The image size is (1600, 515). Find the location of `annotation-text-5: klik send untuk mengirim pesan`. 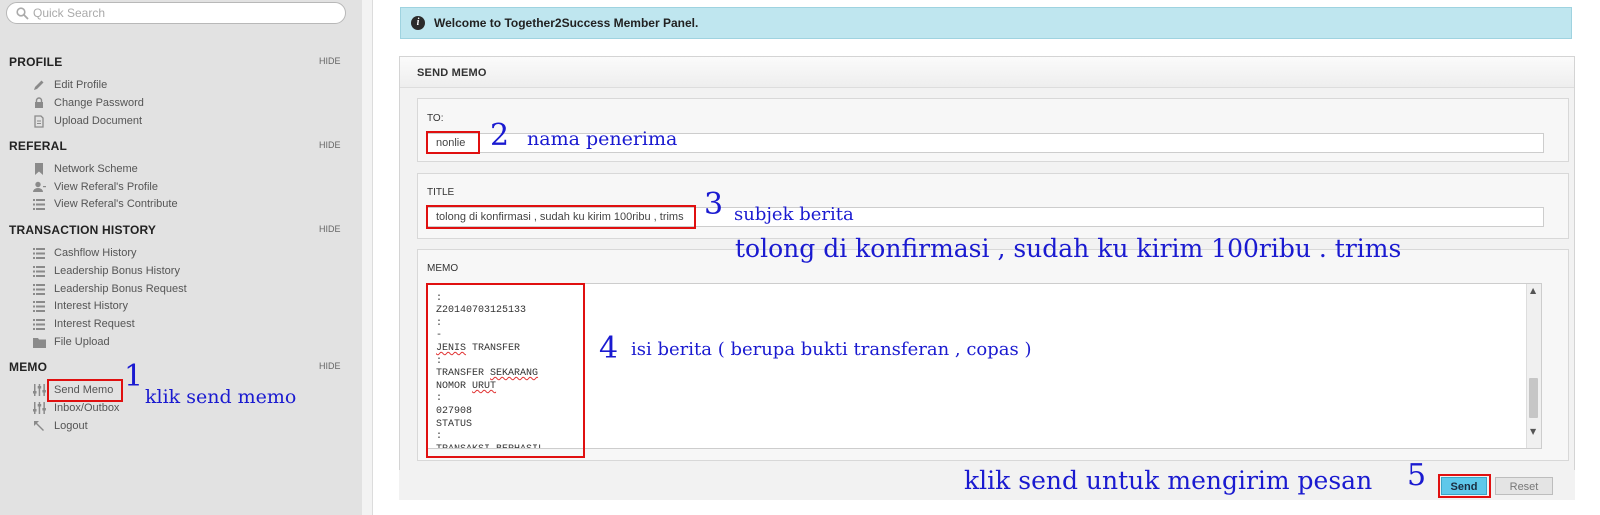

annotation-text-5: klik send untuk mengirim pesan is located at coordinates (1168, 480).